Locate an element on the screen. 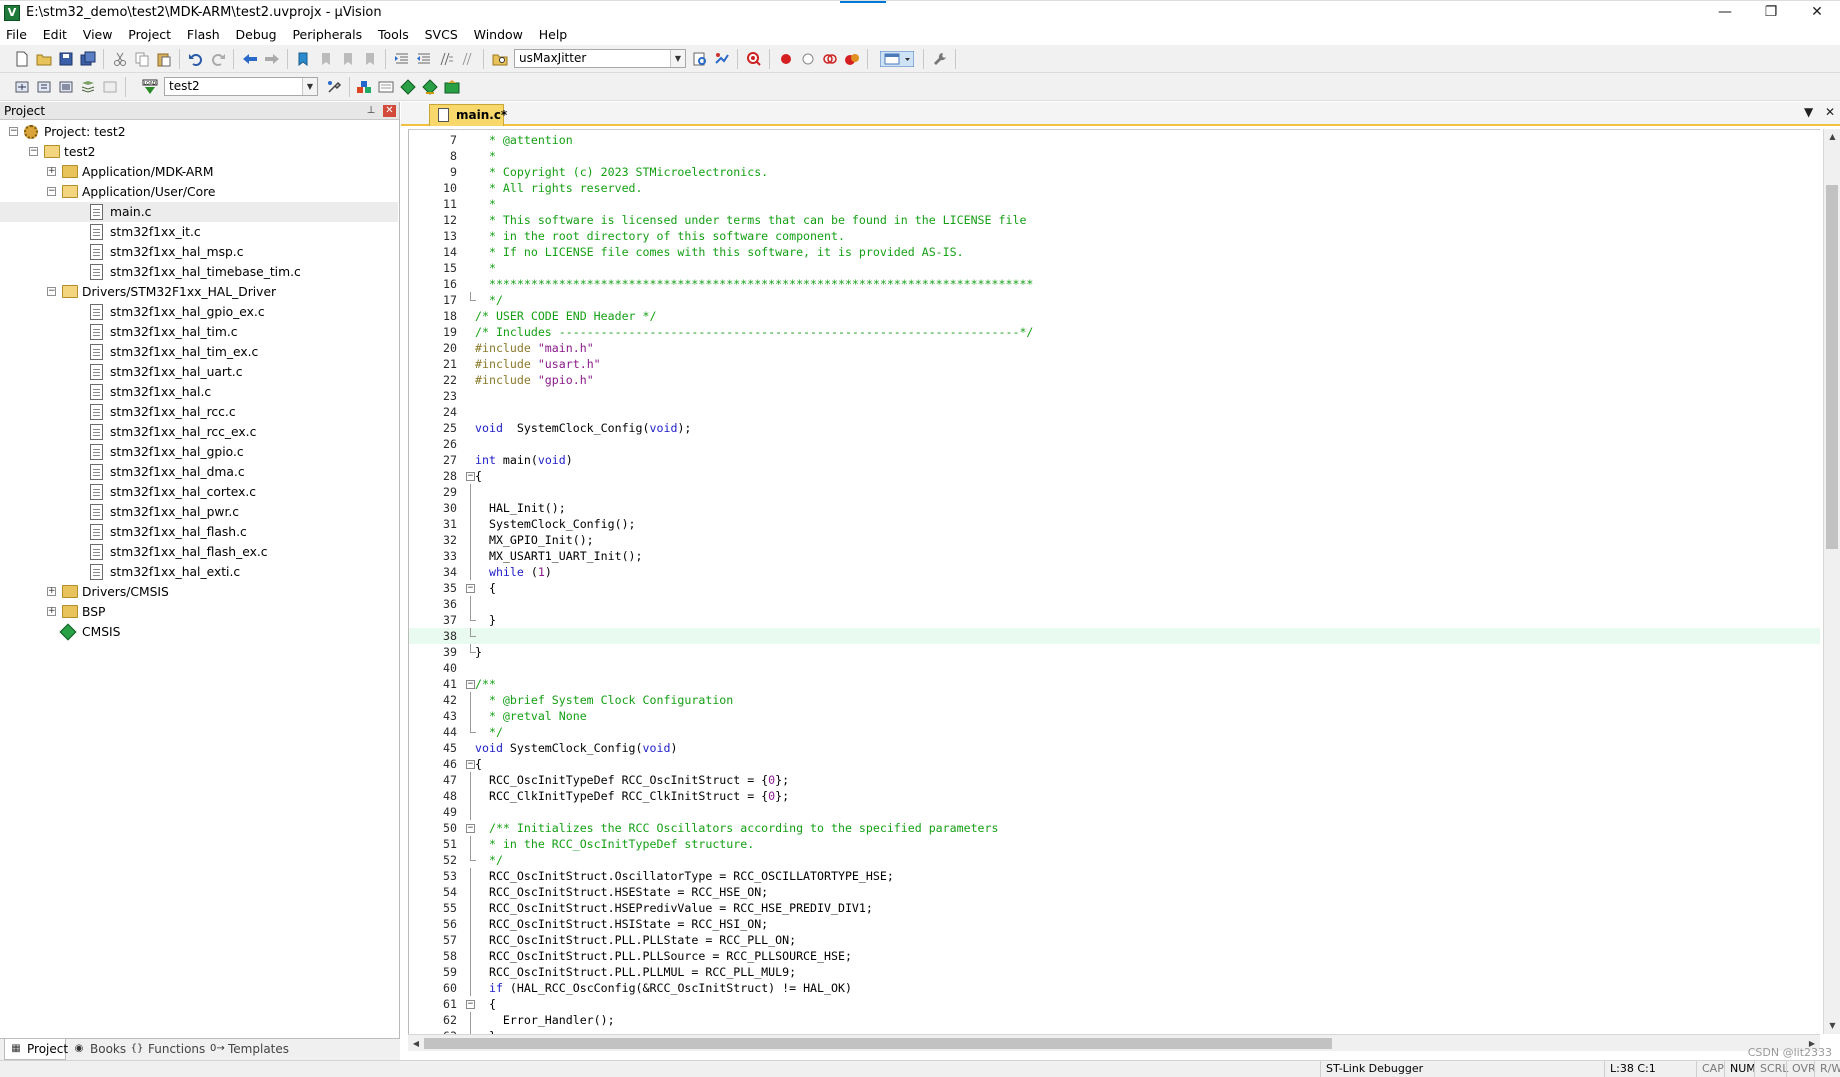 The image size is (1840, 1077). bookmark-icon is located at coordinates (304, 59).